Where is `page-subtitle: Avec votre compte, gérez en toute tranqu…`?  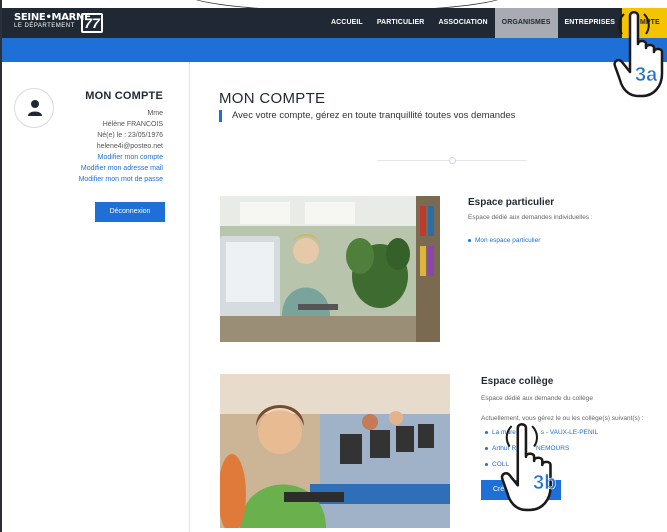 page-subtitle: Avec votre compte, gérez en toute tranqu… is located at coordinates (367, 116).